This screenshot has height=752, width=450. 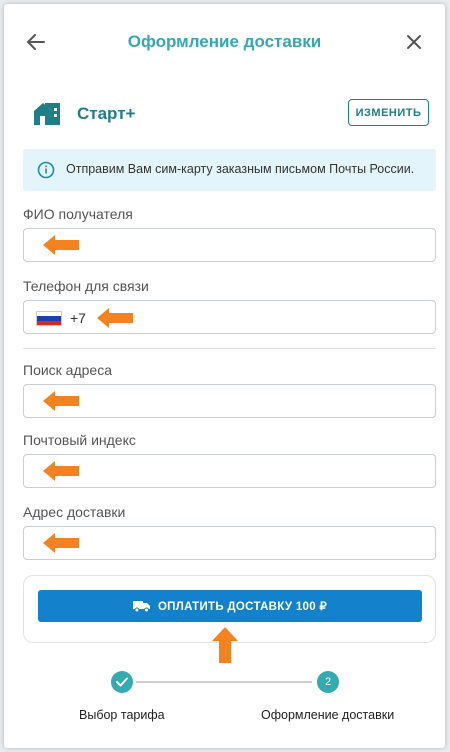 I want to click on russia-flag-icon, so click(x=49, y=318).